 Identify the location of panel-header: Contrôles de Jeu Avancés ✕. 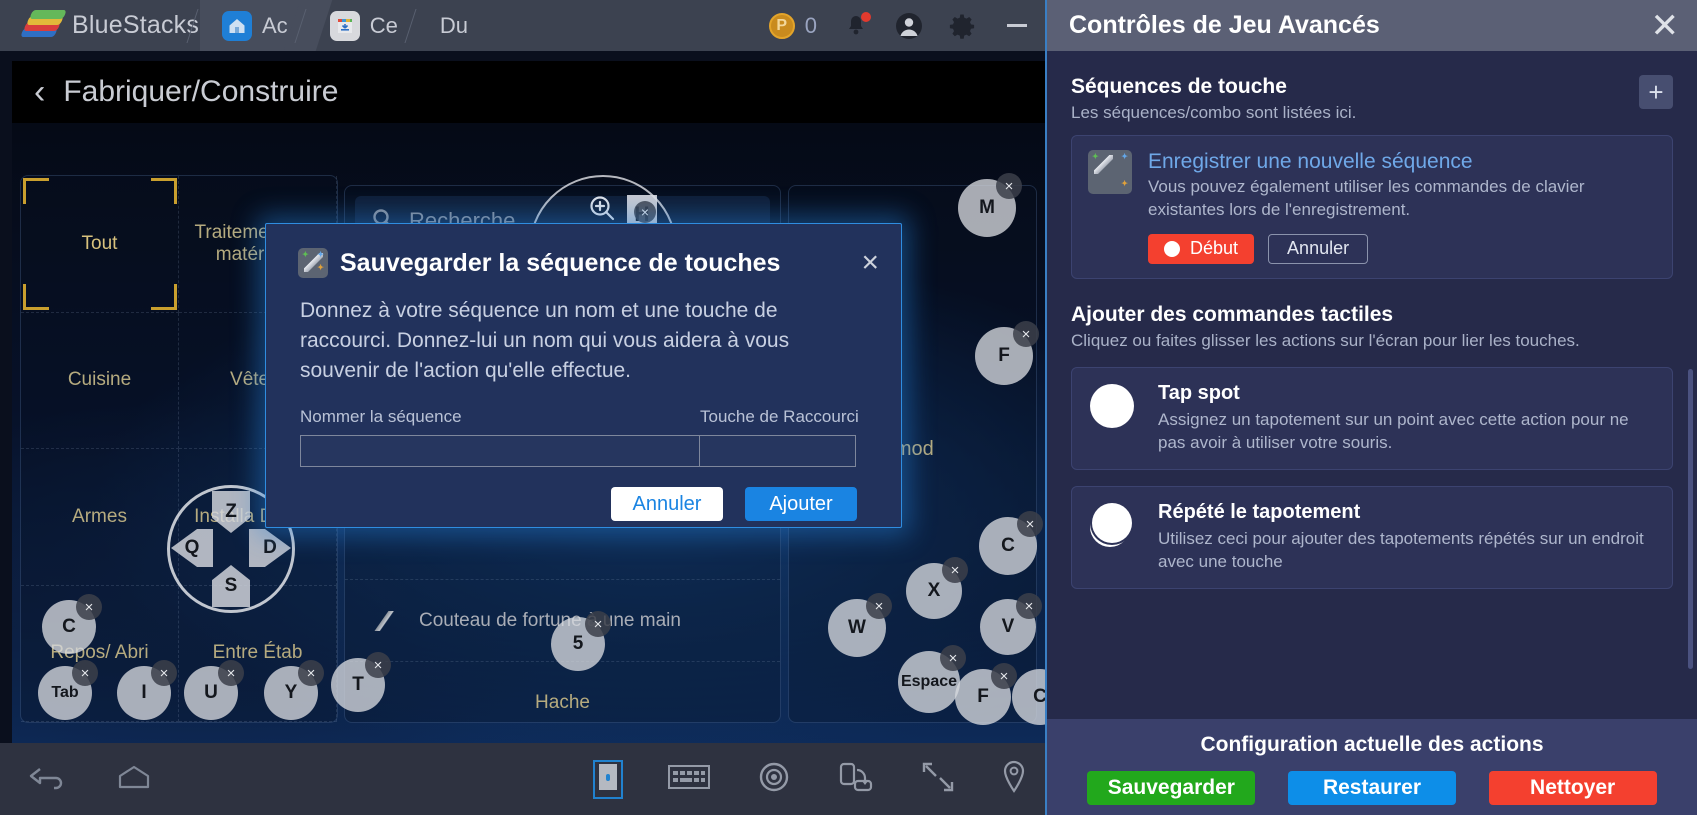
(1372, 25).